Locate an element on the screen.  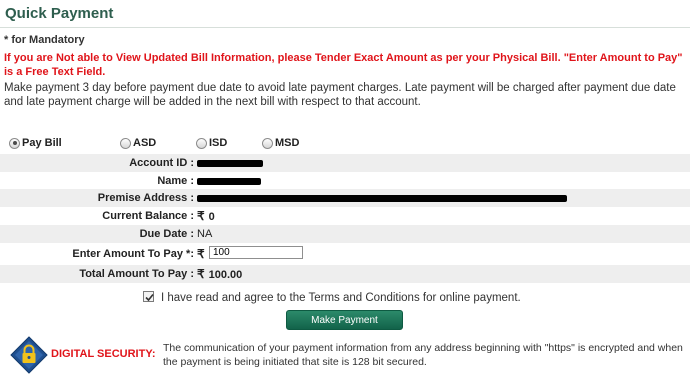
radio-button-checked is located at coordinates (14, 143).